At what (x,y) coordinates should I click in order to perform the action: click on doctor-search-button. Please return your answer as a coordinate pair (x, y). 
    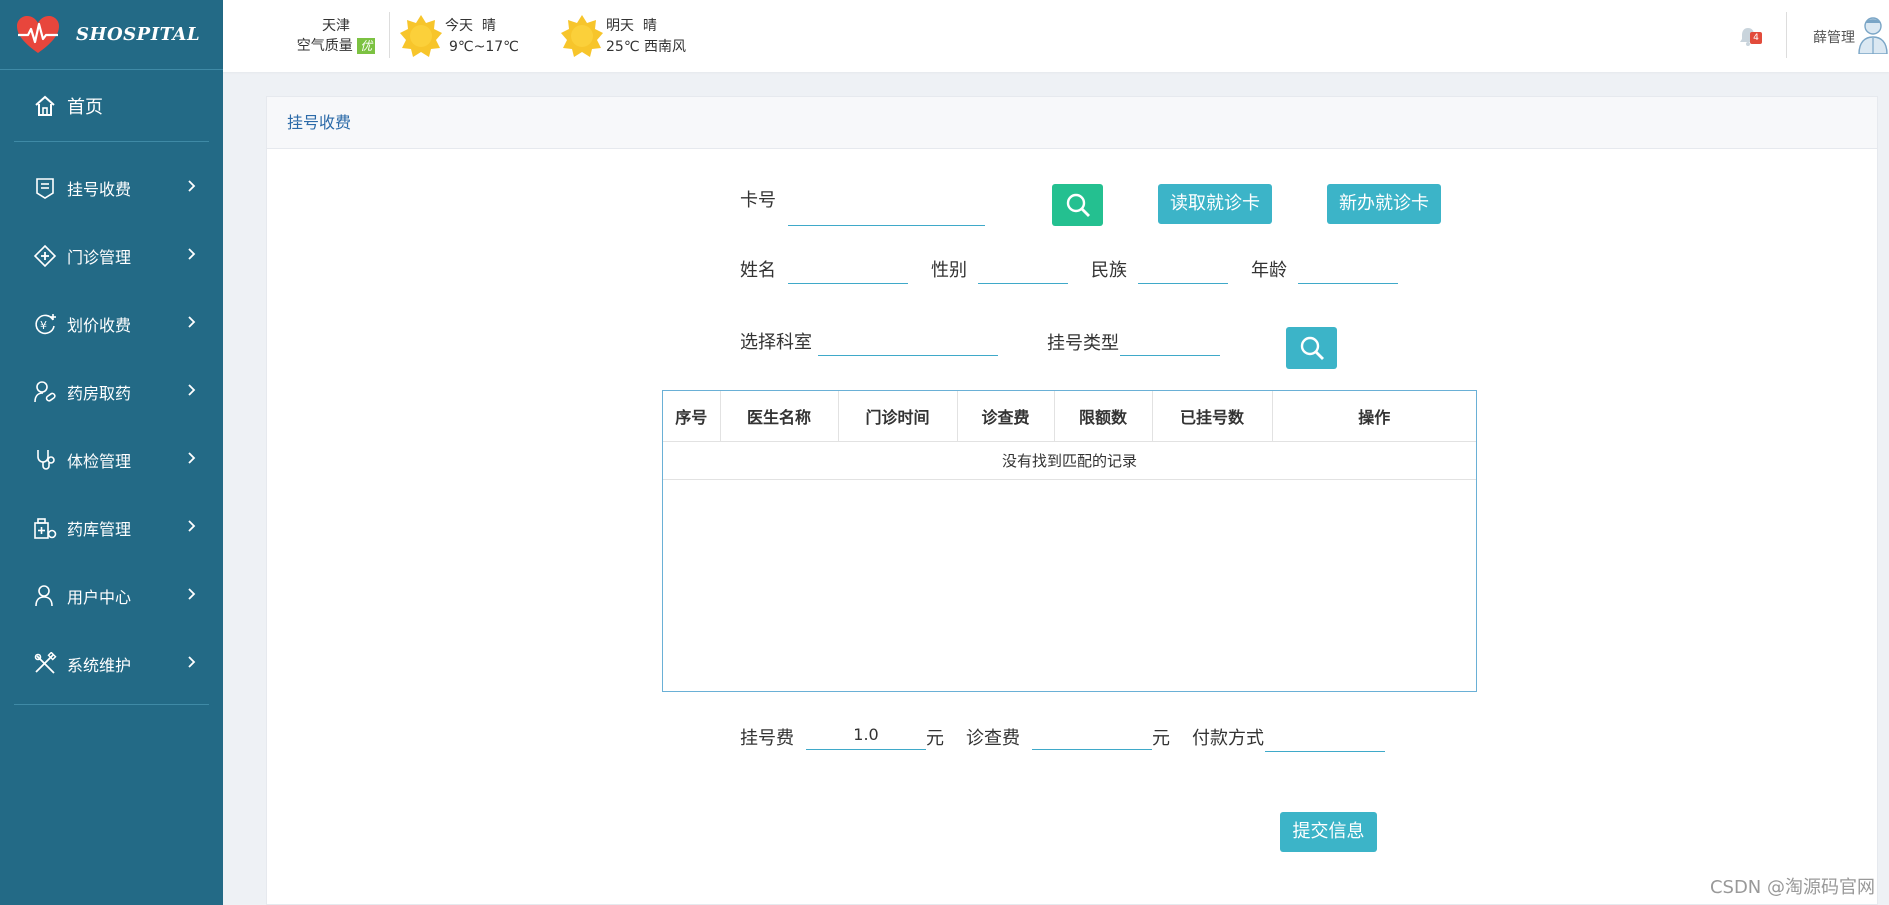
    Looking at the image, I should click on (1311, 348).